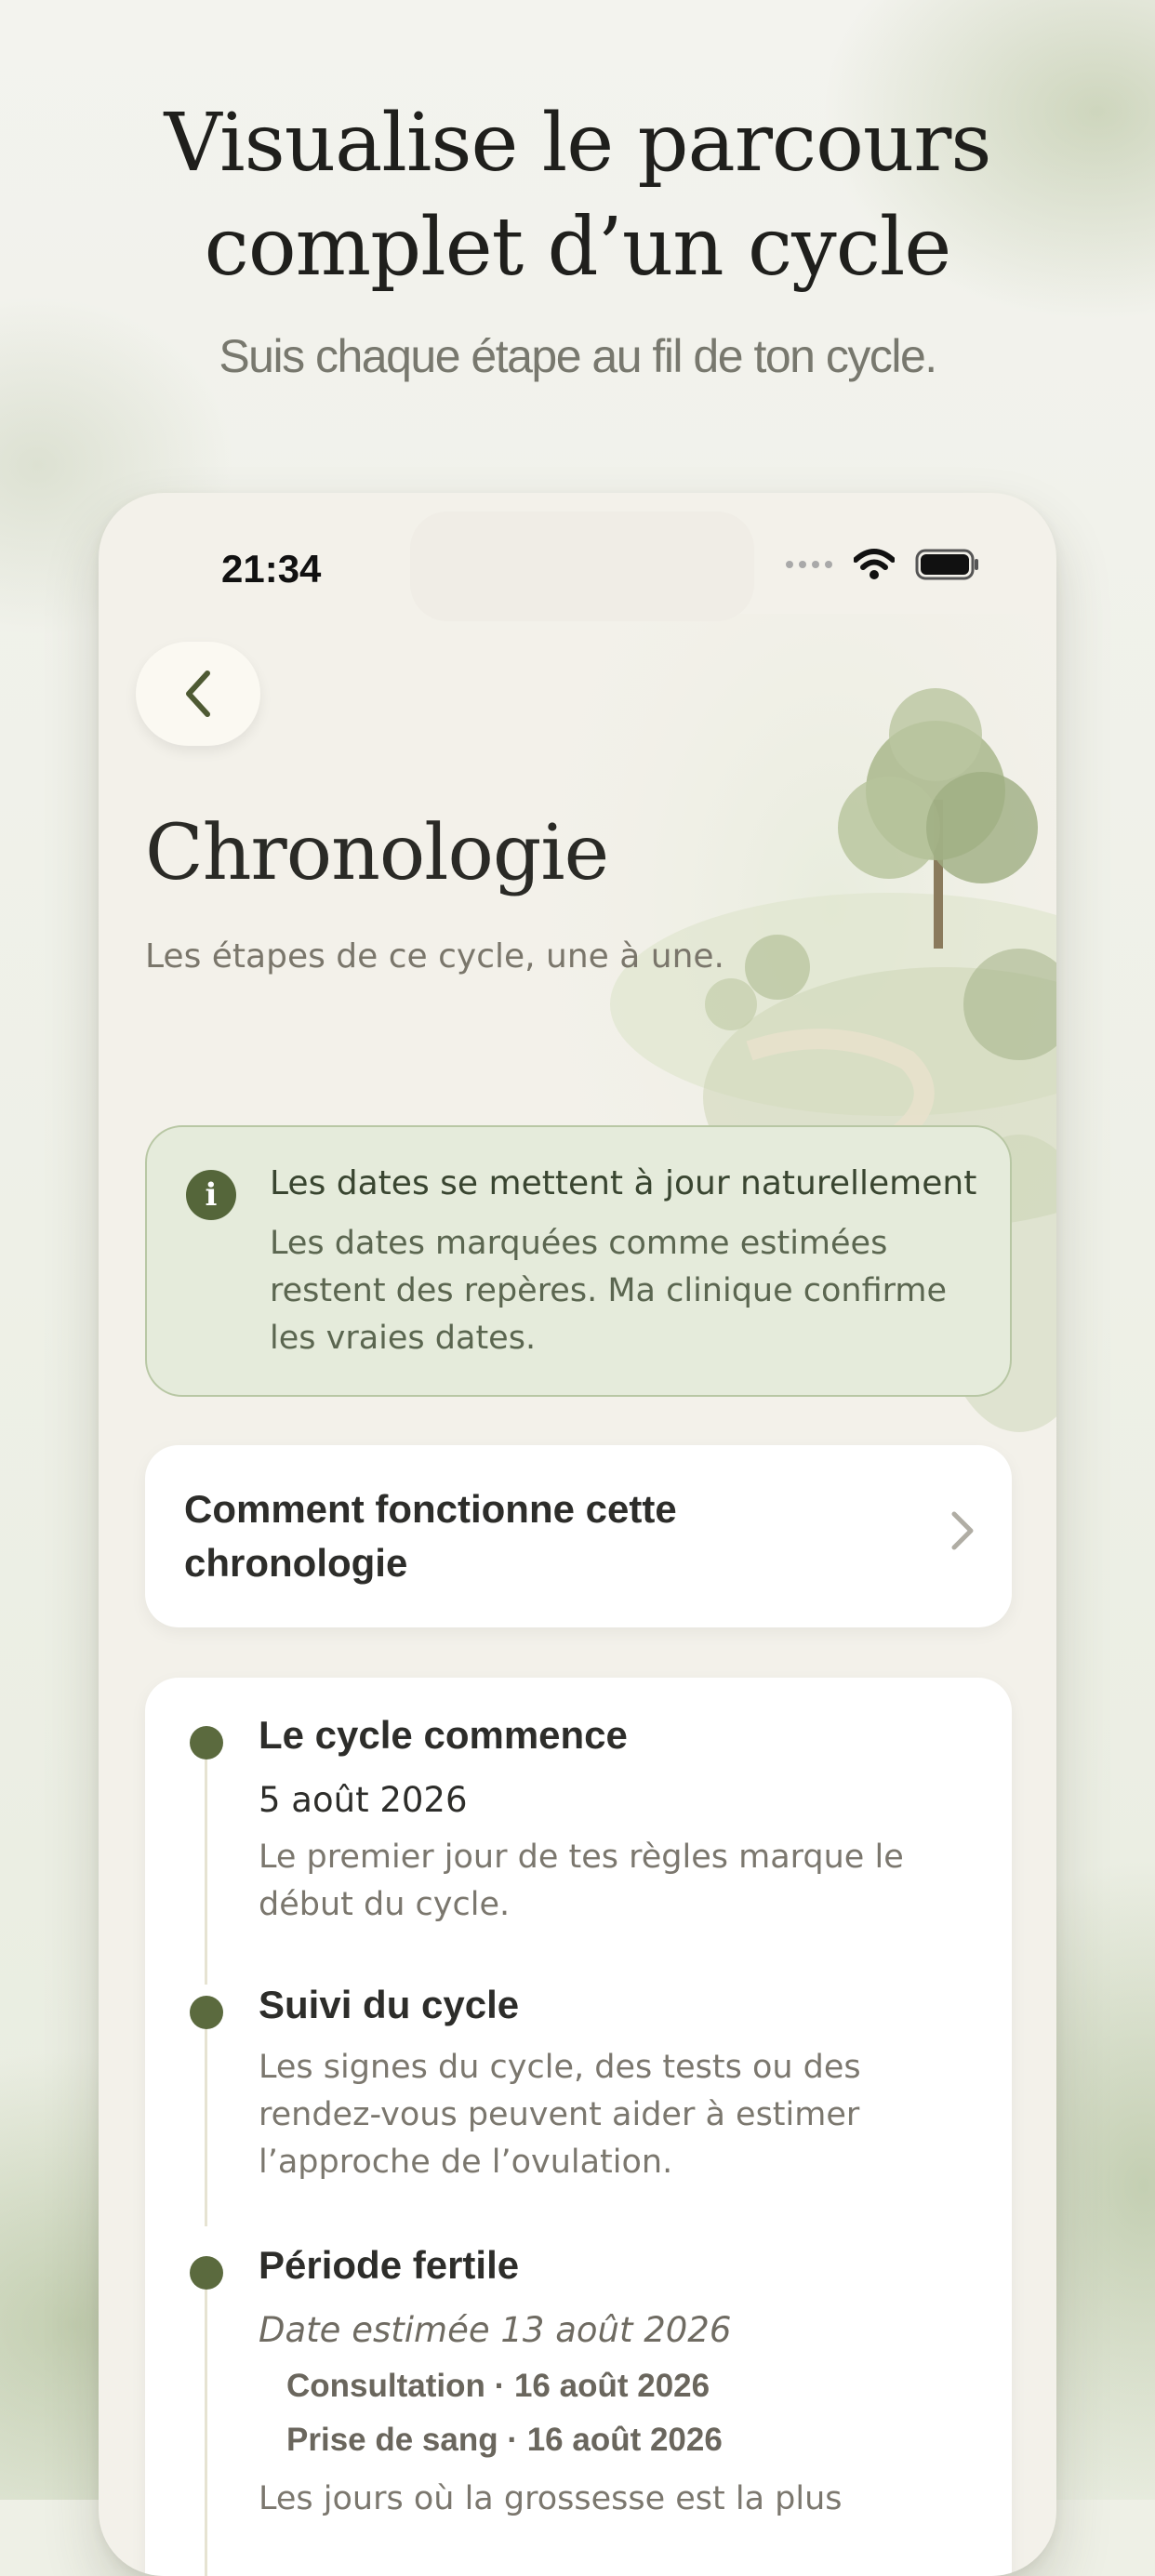  Describe the element at coordinates (430, 1536) in the screenshot. I see `how-it-works-label: Comment fonctionne cette chronologie` at that location.